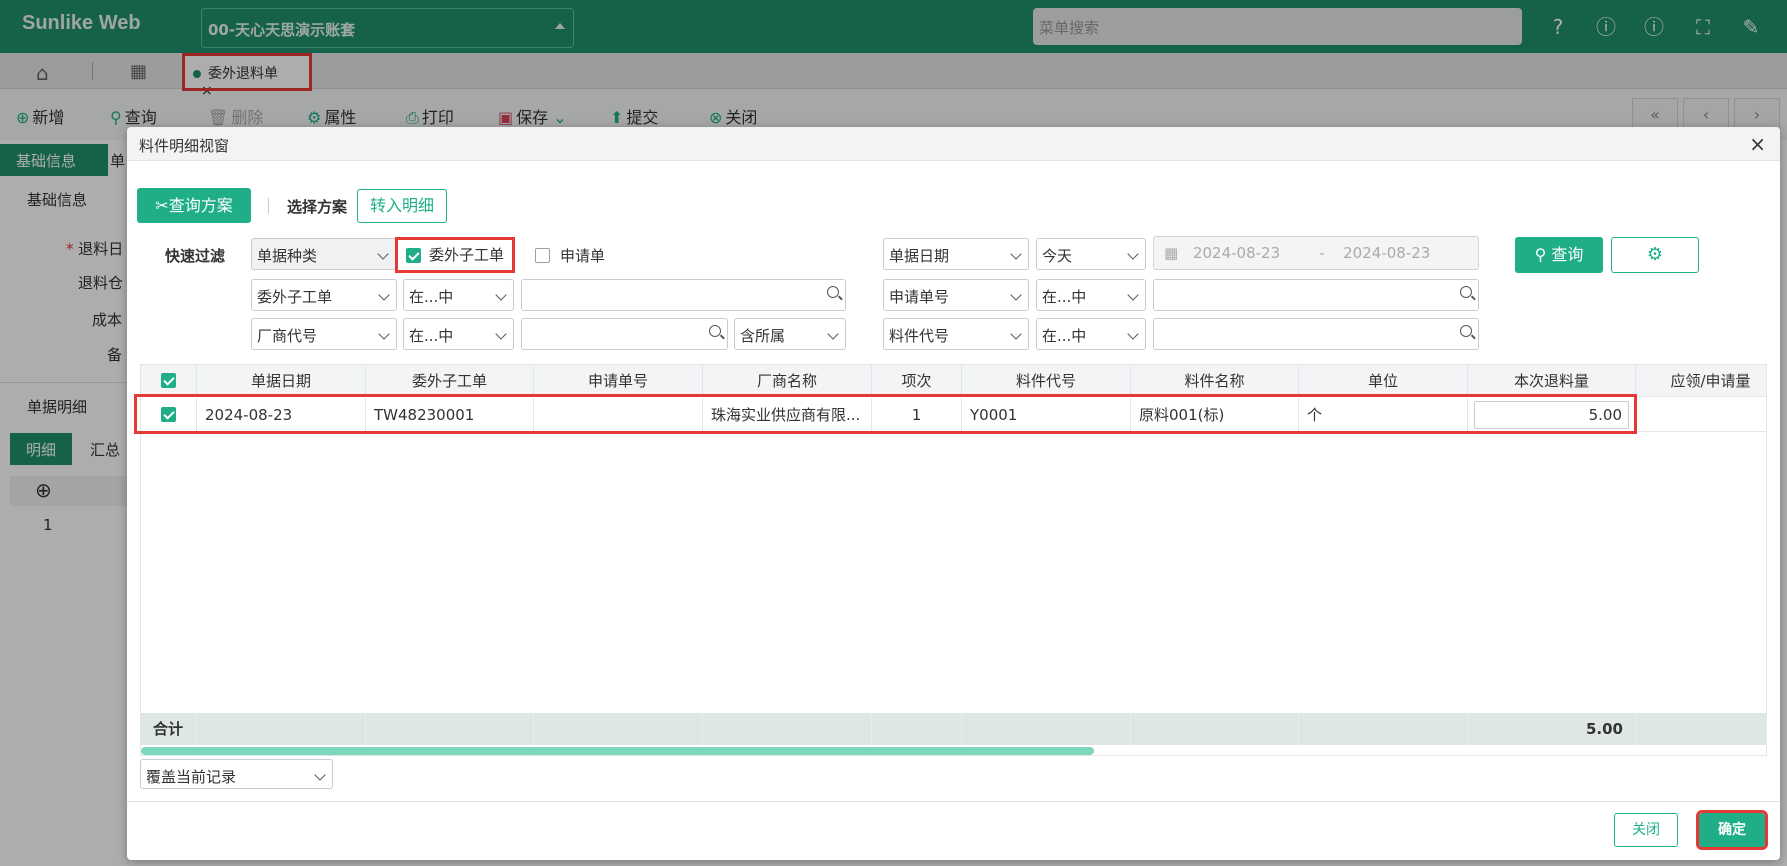 The height and width of the screenshot is (866, 1787). What do you see at coordinates (458, 334) in the screenshot?
I see `operator-select-3: 在...中` at bounding box center [458, 334].